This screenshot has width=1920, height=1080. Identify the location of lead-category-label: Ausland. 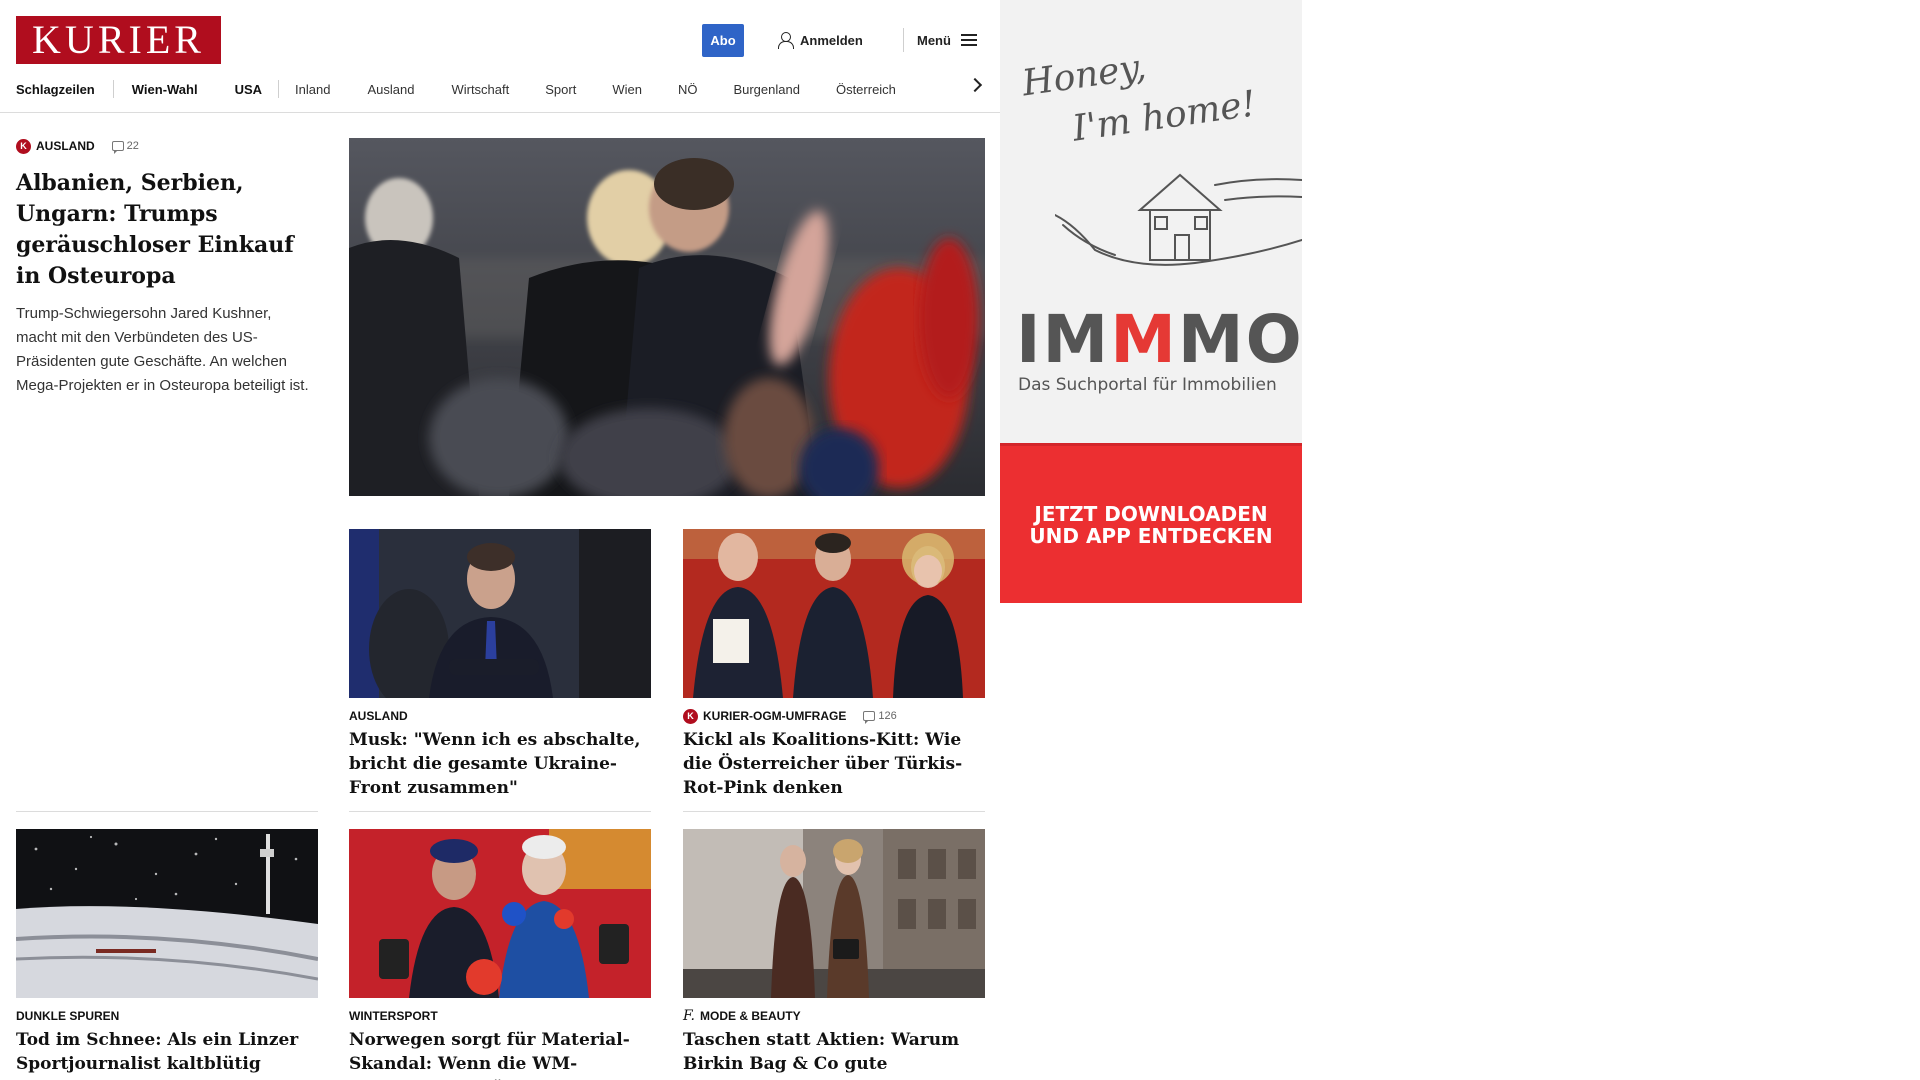
(65, 146).